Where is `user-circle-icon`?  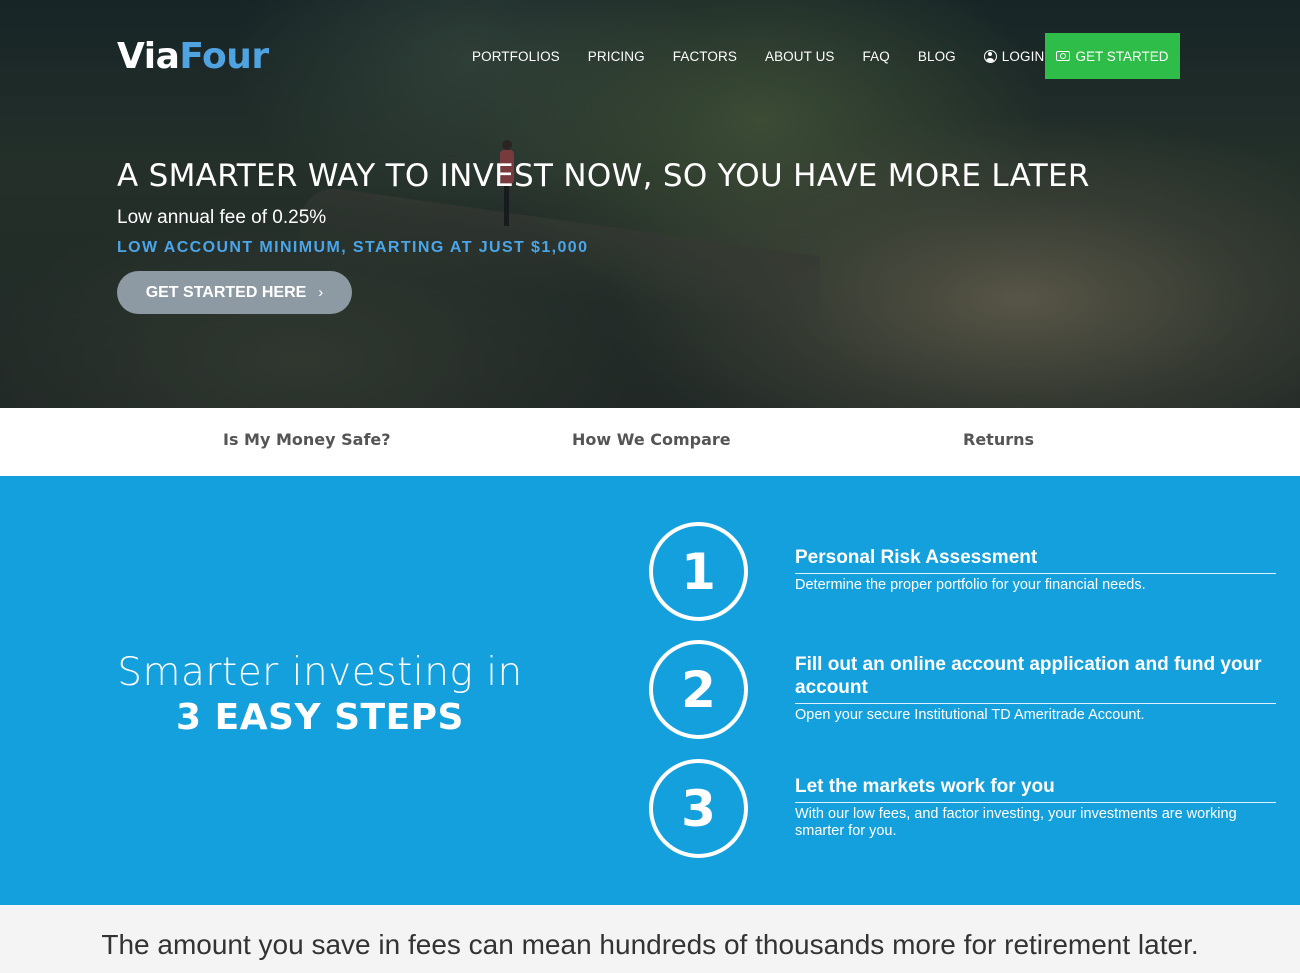 user-circle-icon is located at coordinates (990, 56).